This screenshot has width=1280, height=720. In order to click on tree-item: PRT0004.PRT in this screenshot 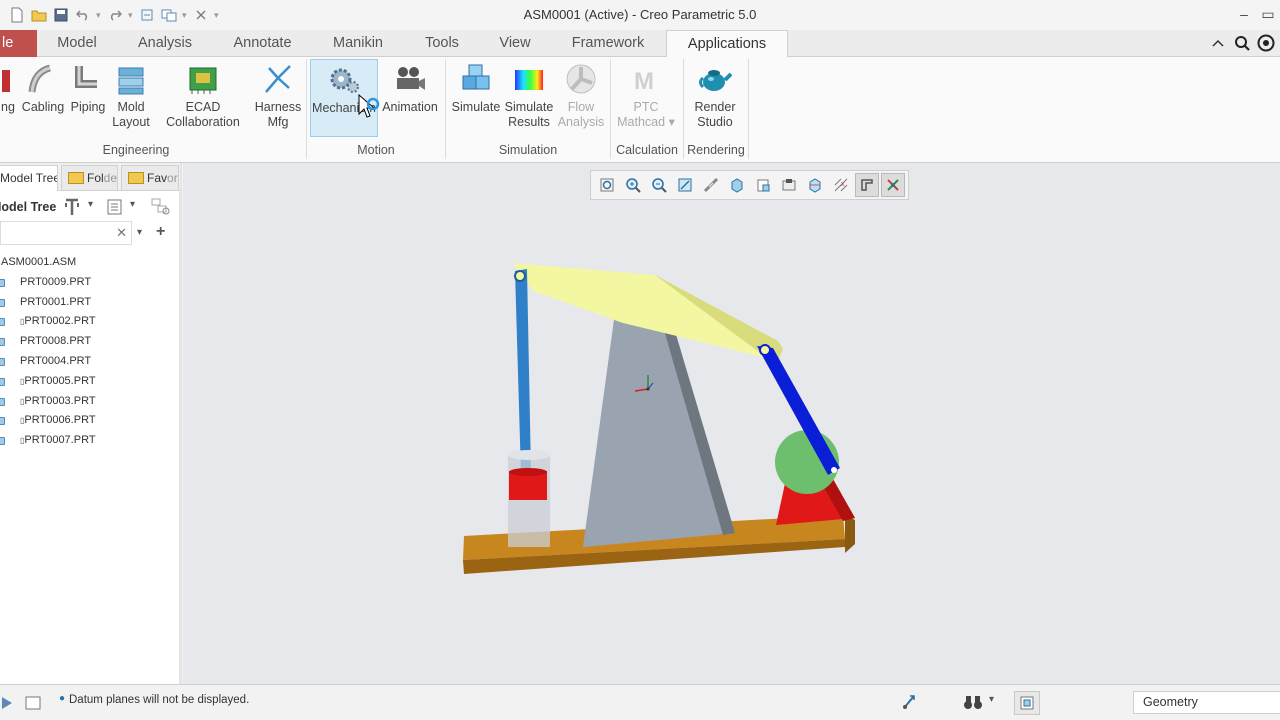, I will do `click(90, 362)`.